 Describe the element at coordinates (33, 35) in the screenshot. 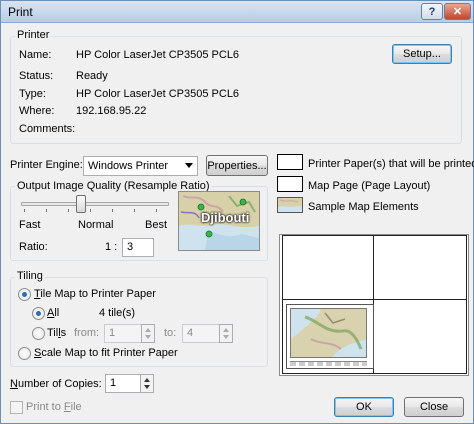

I see `printer-group-label: Printer` at that location.